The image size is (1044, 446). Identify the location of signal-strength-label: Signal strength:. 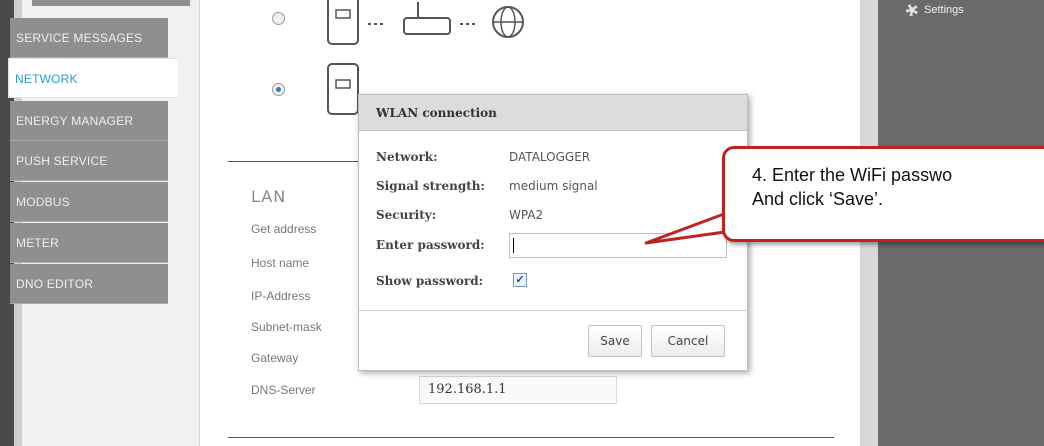
(430, 186).